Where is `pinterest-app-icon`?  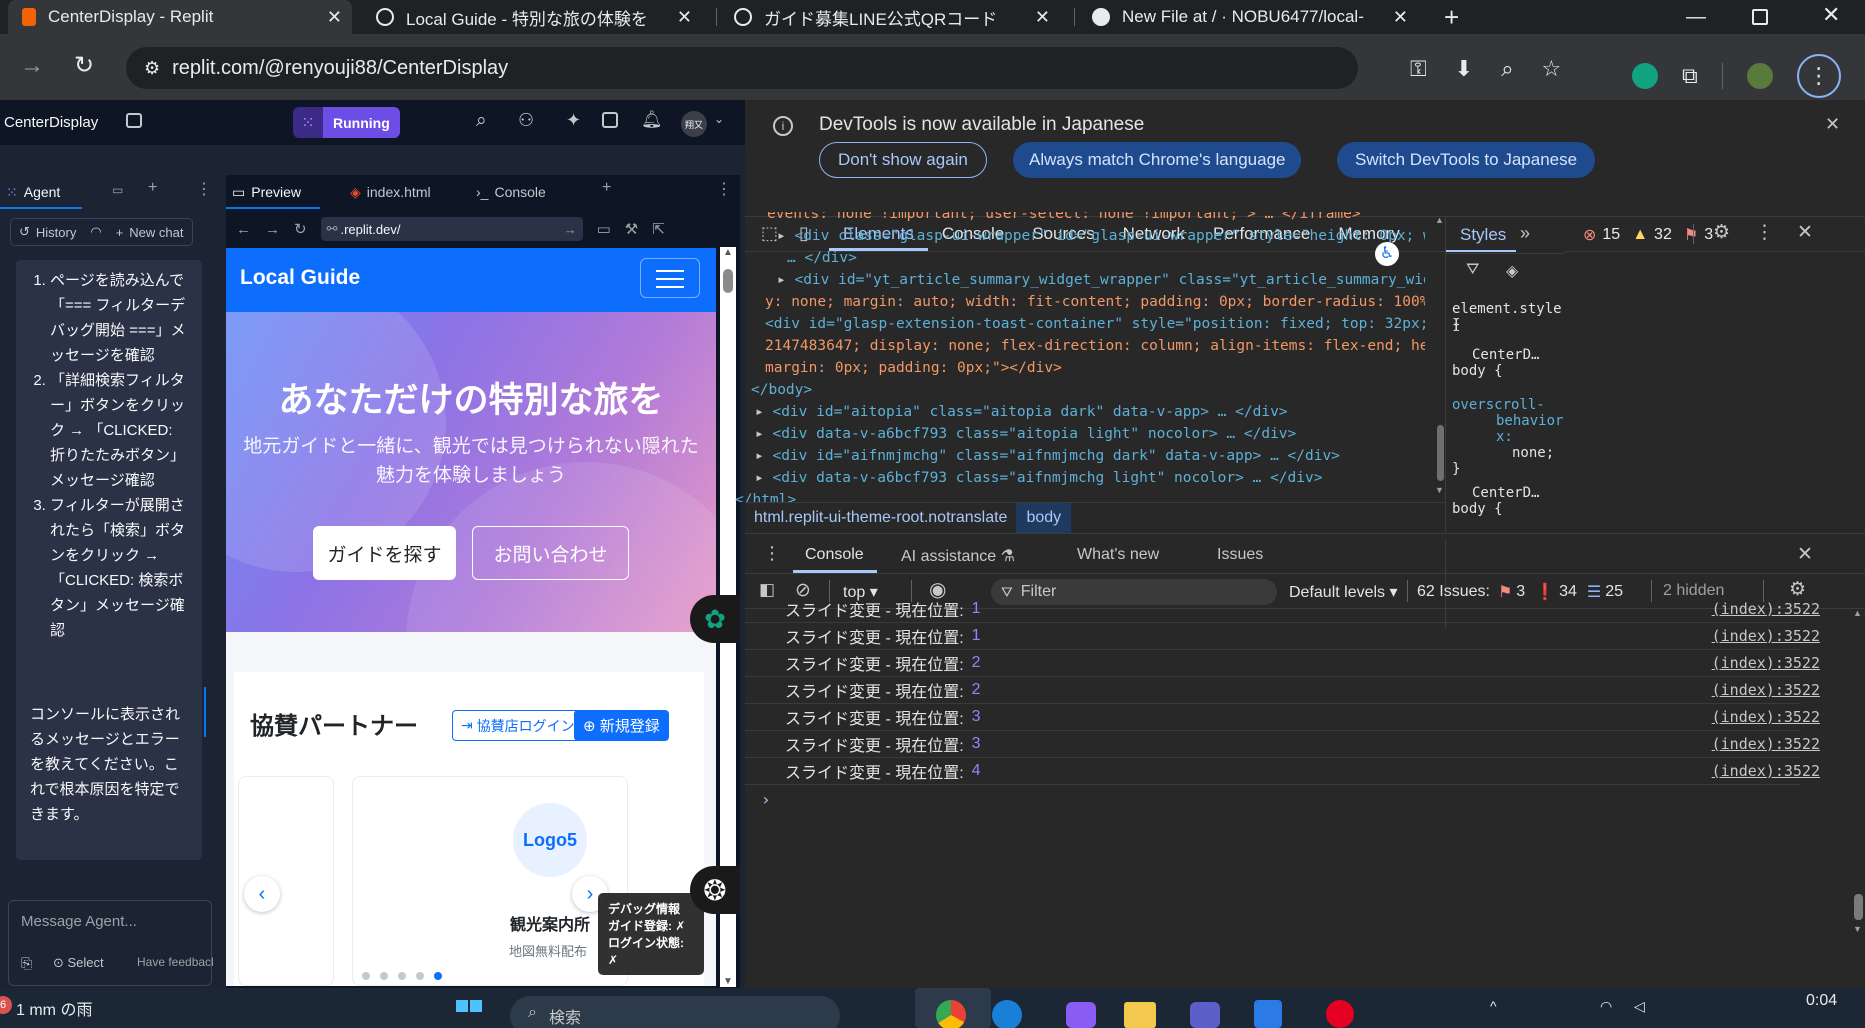 pinterest-app-icon is located at coordinates (1340, 1014).